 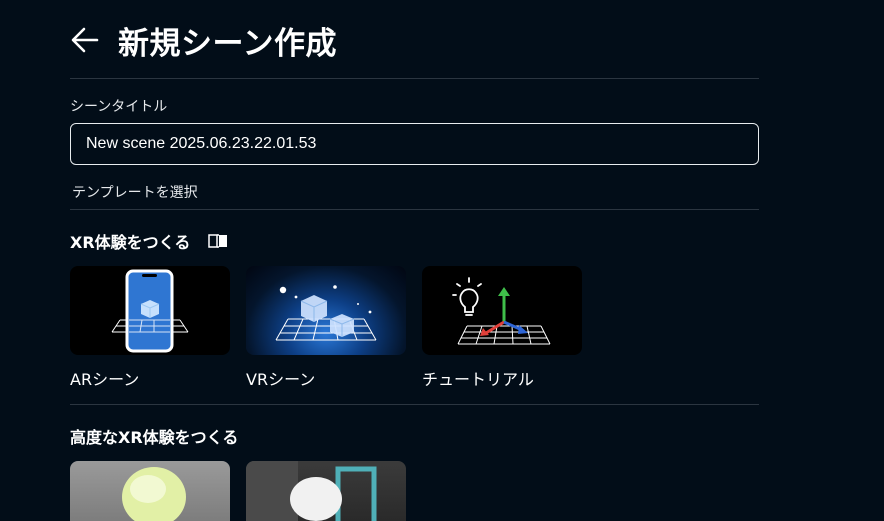 What do you see at coordinates (130, 242) in the screenshot?
I see `xr-section-title: XR体験をつくる` at bounding box center [130, 242].